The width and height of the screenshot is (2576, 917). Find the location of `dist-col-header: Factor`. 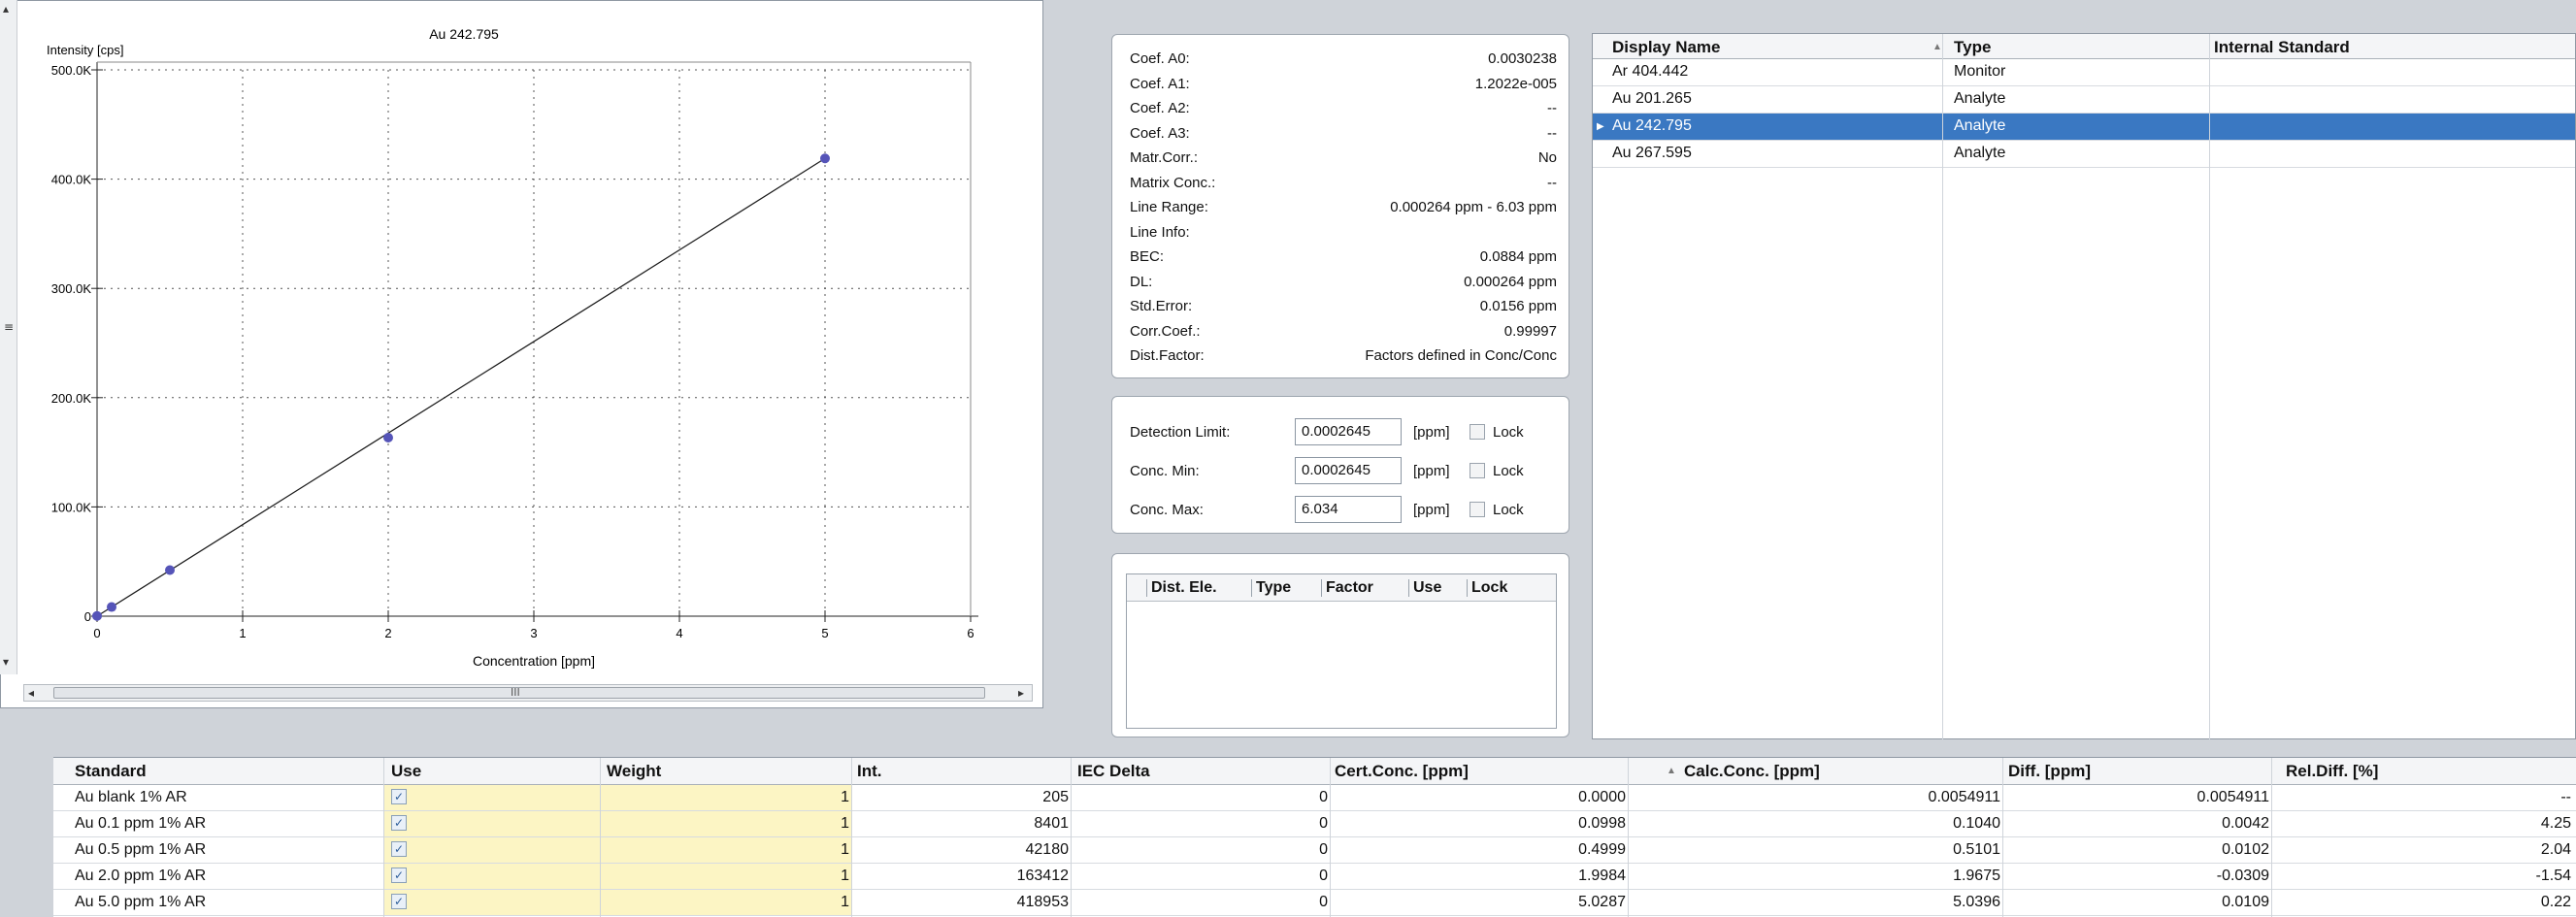

dist-col-header: Factor is located at coordinates (1347, 588).